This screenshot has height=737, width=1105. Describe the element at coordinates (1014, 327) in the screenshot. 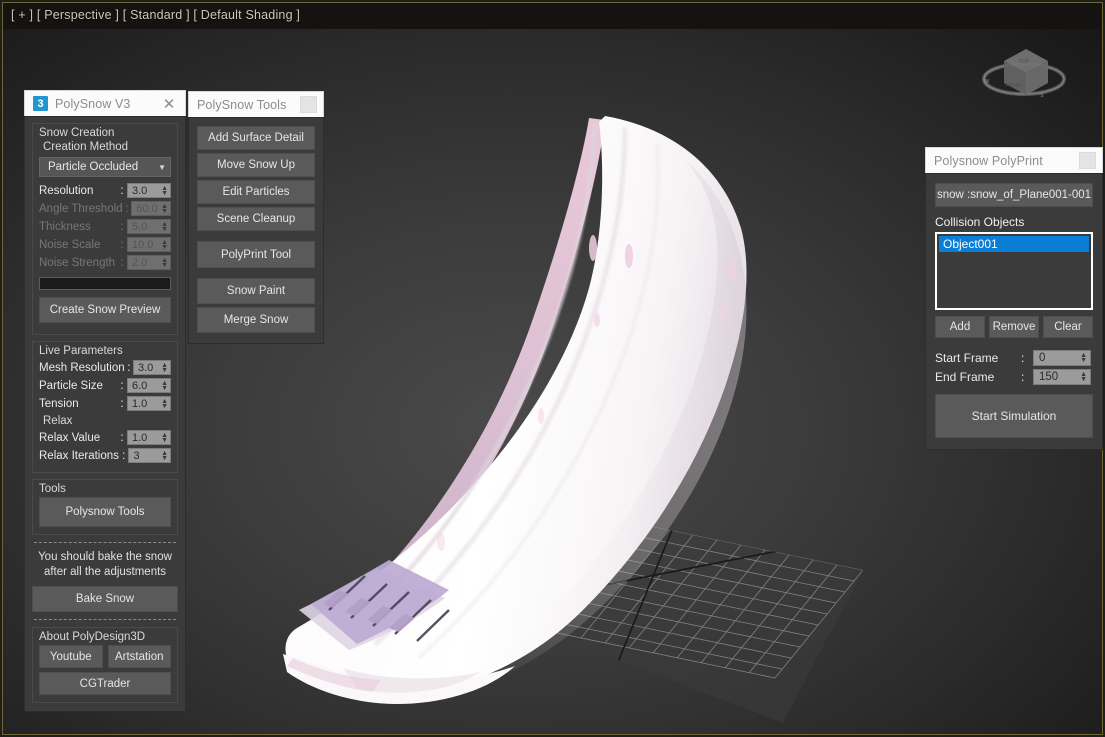

I see `remove-button: Remove` at that location.